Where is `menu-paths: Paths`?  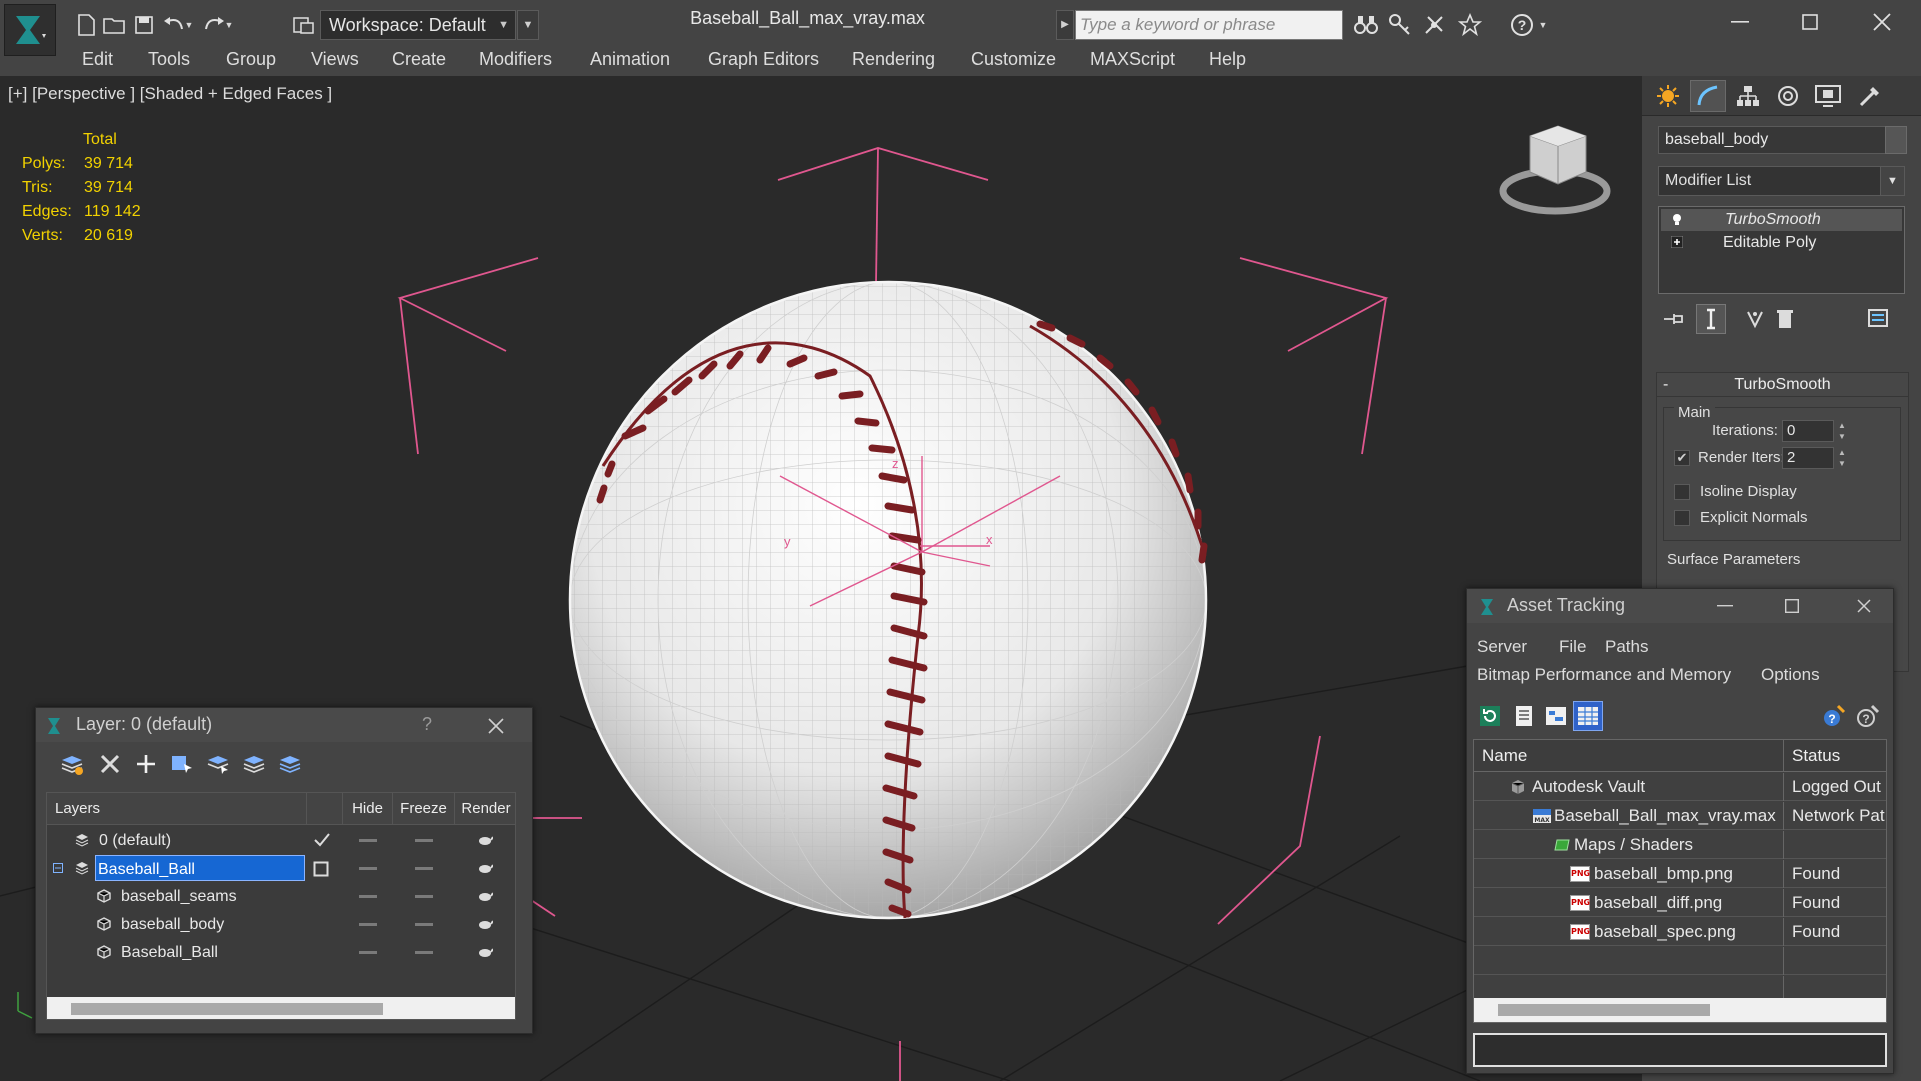
menu-paths: Paths is located at coordinates (1626, 647).